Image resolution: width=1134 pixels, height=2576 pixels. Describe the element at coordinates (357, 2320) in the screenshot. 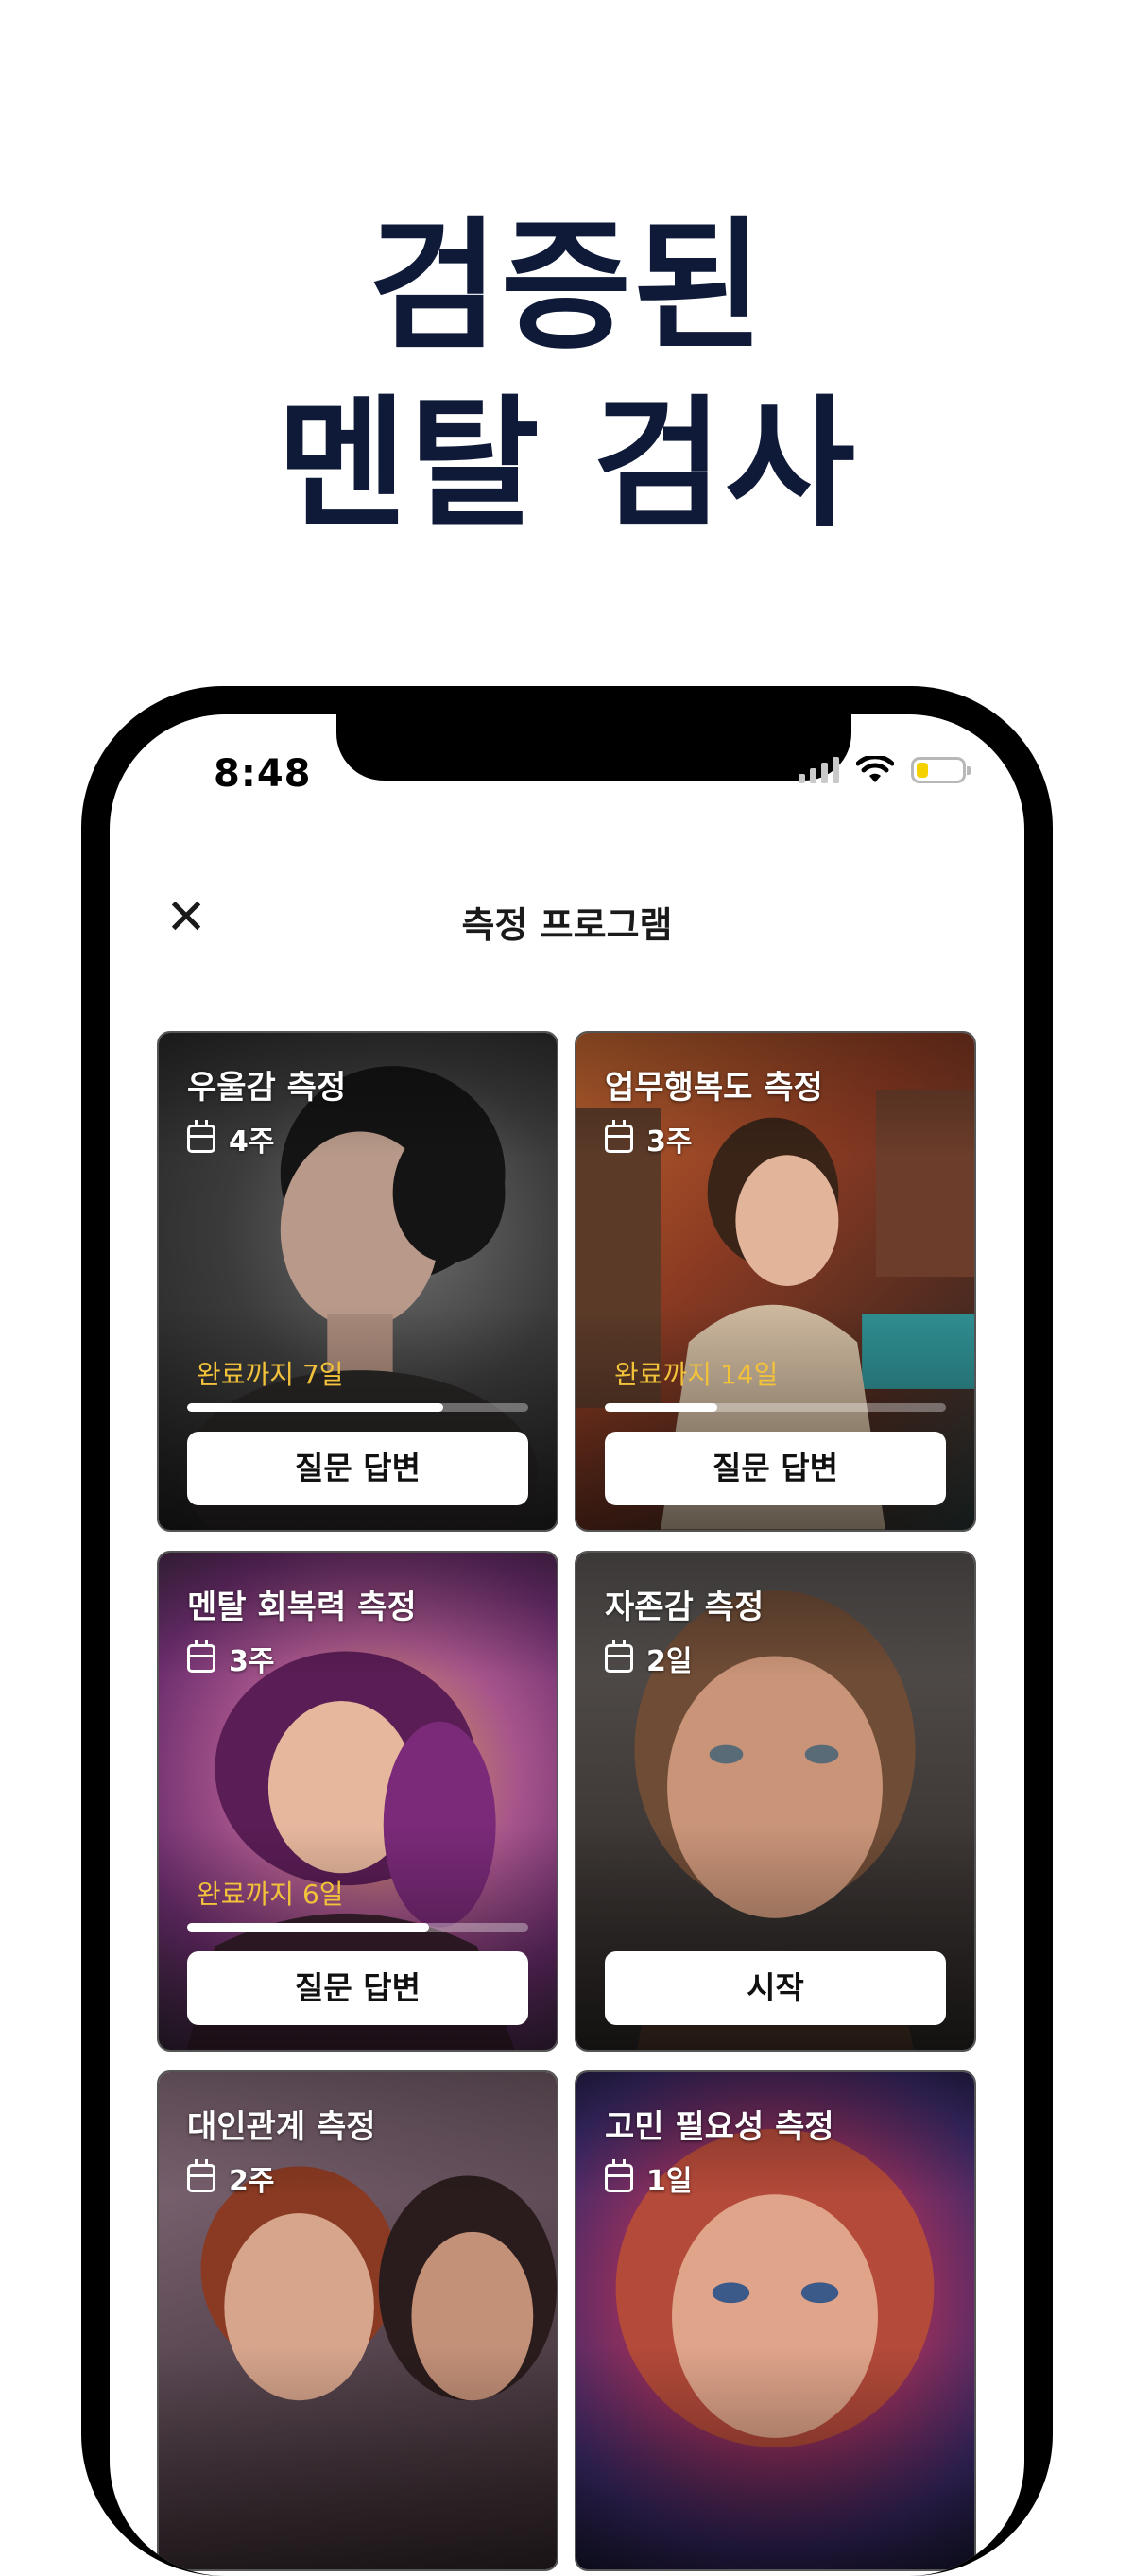

I see `program-card: 대인관계 측정 2주` at that location.